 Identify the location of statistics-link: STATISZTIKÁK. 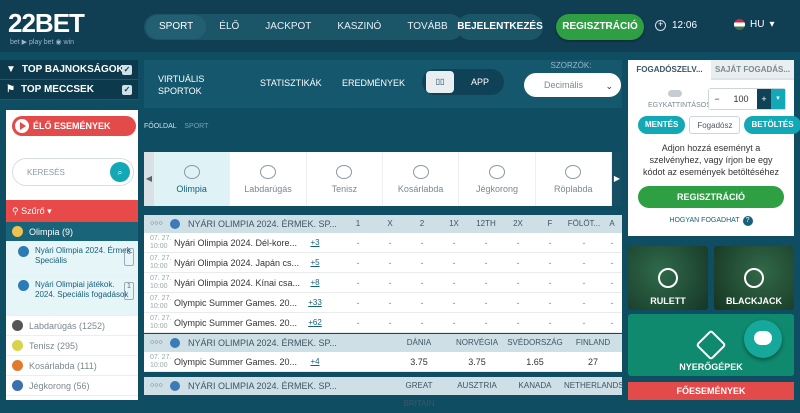
(291, 83).